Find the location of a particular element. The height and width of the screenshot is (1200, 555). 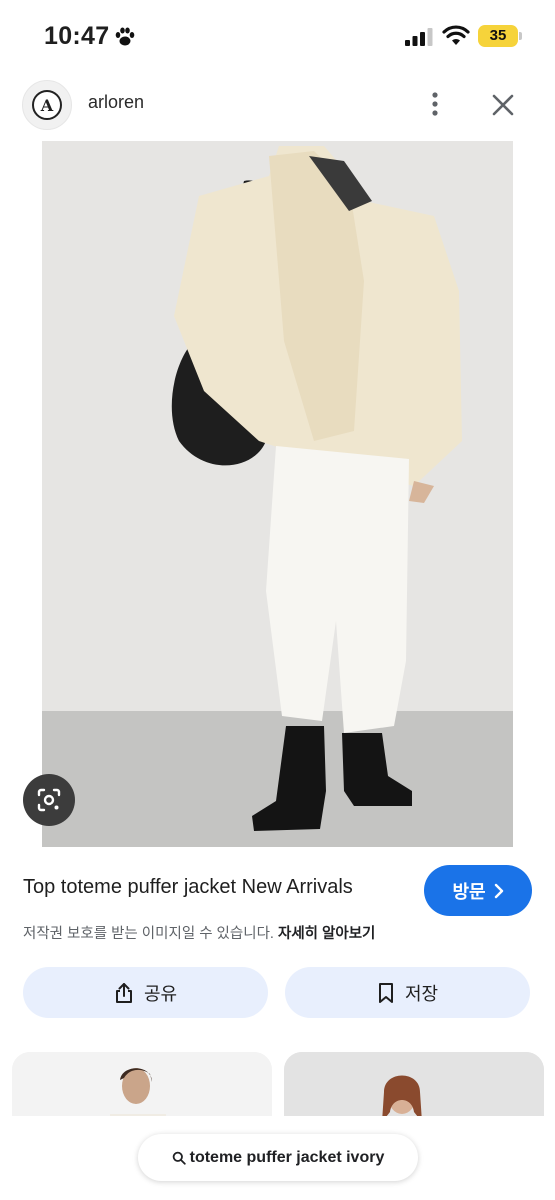

status-time: 10:47 is located at coordinates (77, 36).